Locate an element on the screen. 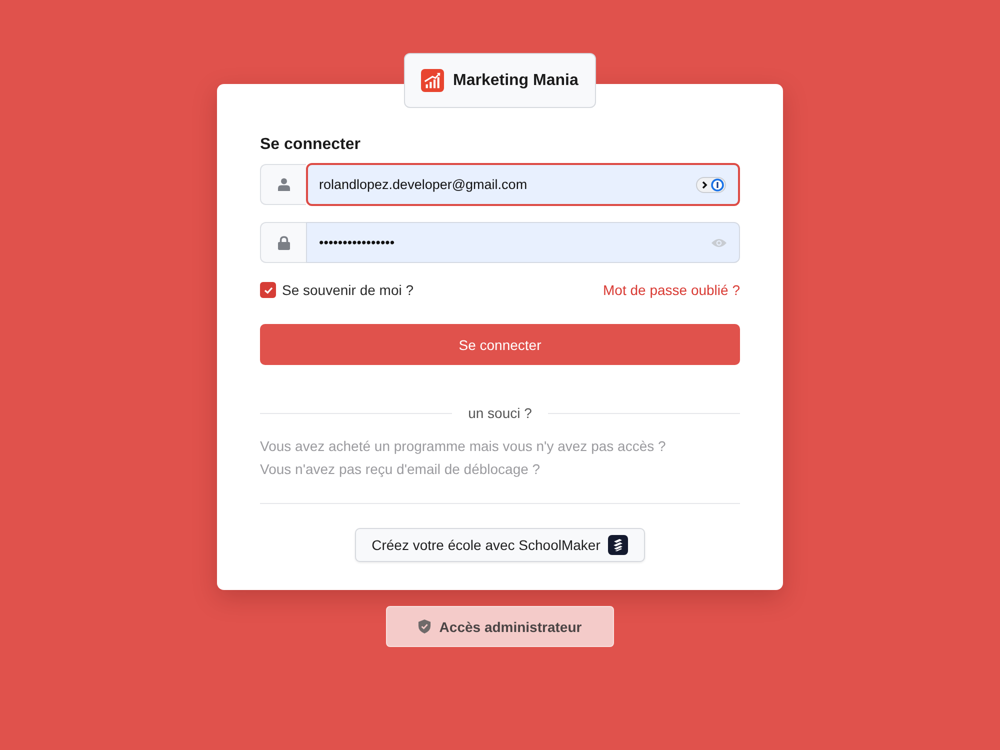  shield-check-icon is located at coordinates (425, 626).